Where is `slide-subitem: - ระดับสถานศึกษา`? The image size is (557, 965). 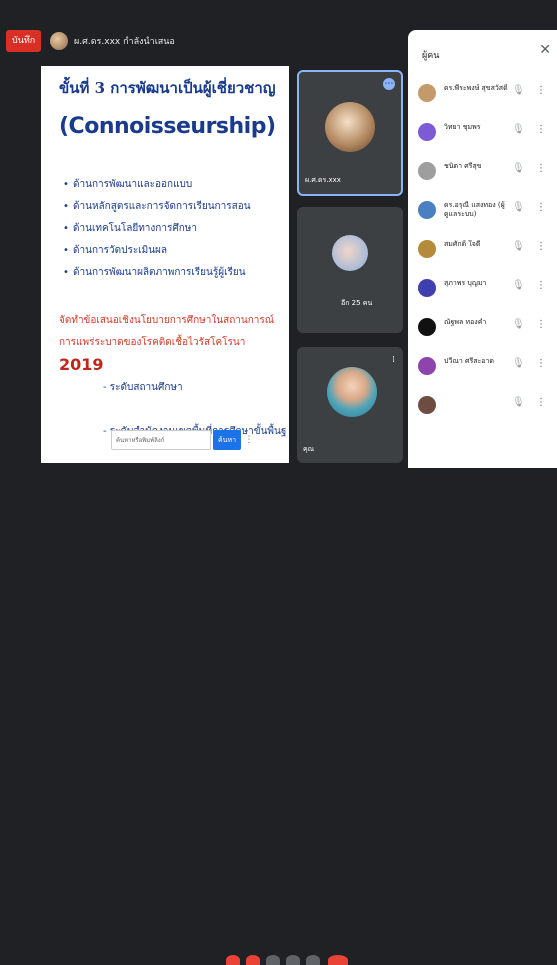
slide-subitem: - ระดับสถานศึกษา is located at coordinates (143, 387).